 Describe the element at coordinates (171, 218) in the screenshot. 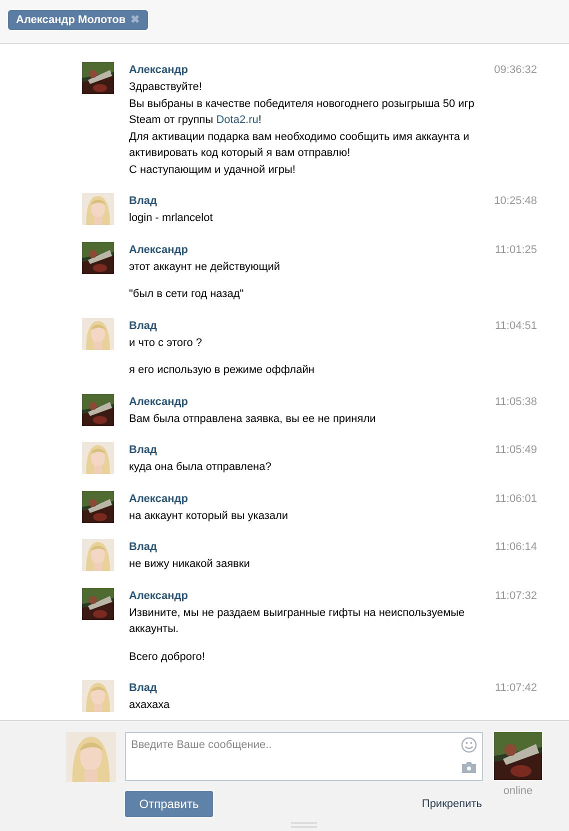

I see `message-text: login - mrlancelot` at that location.